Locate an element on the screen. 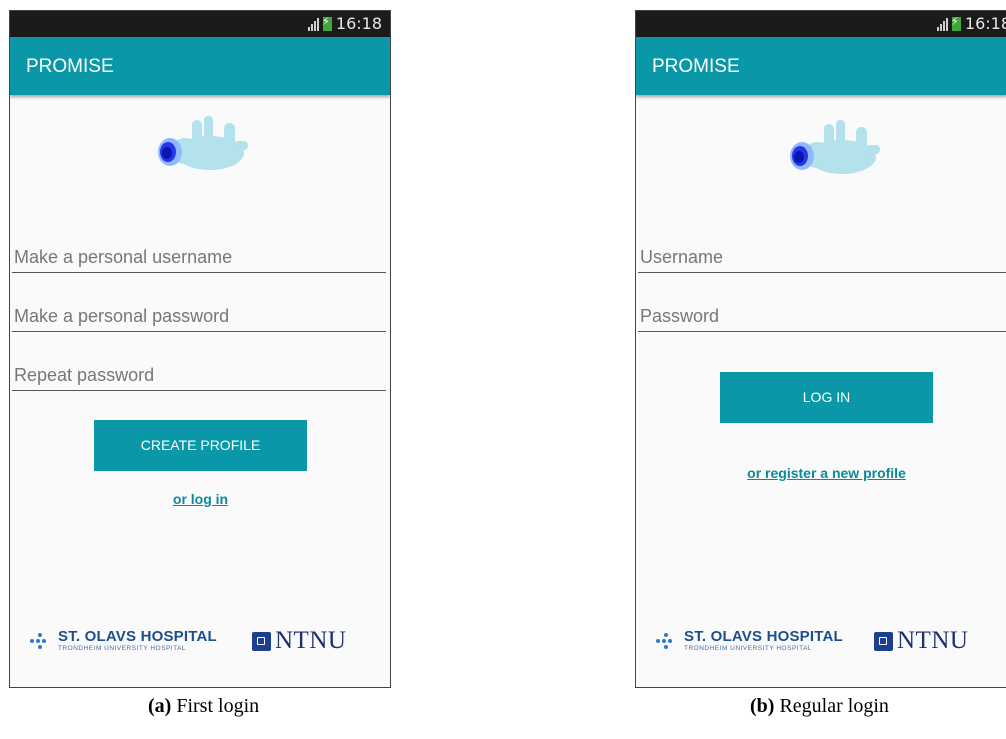 This screenshot has width=1006, height=739. caption-label: (b) is located at coordinates (762, 706).